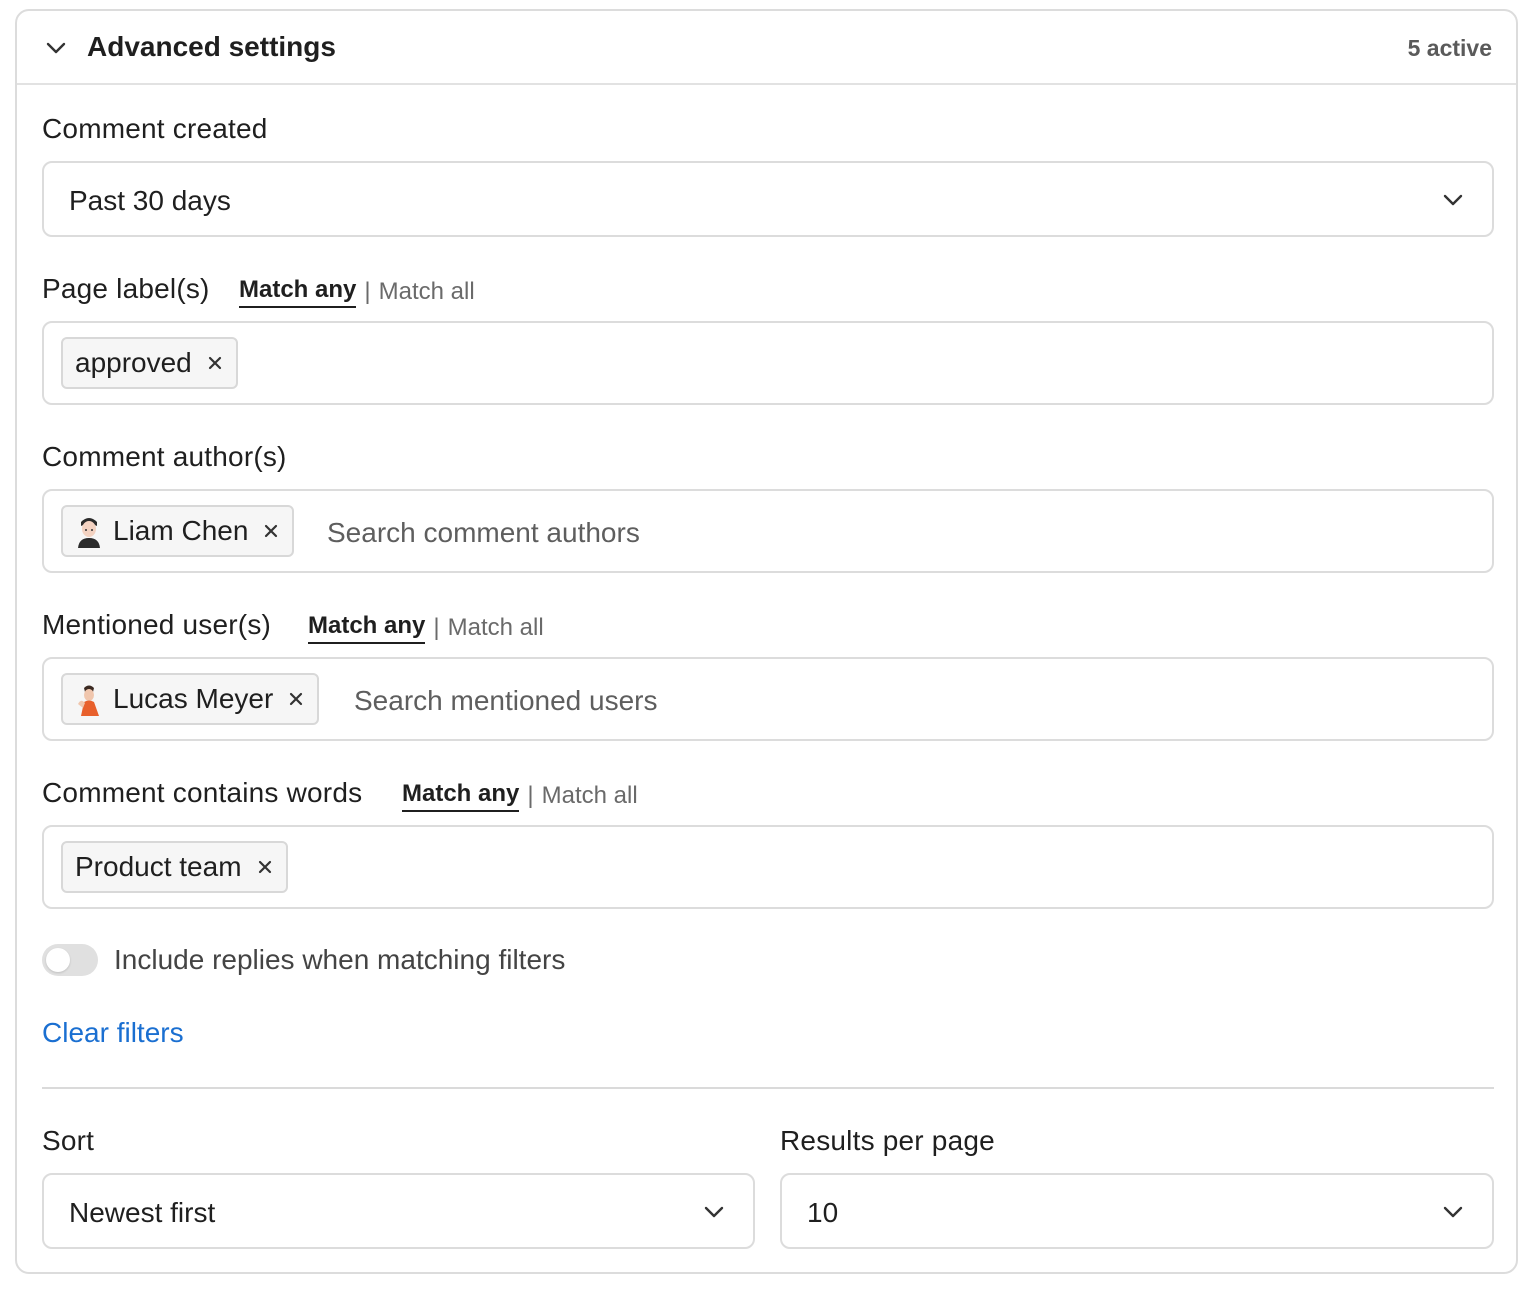  I want to click on results-per-page-select: 10, so click(1137, 1211).